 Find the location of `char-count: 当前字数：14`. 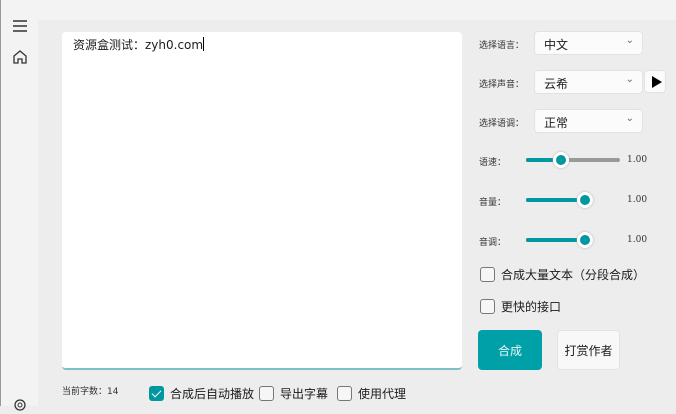

char-count: 当前字数：14 is located at coordinates (90, 392).